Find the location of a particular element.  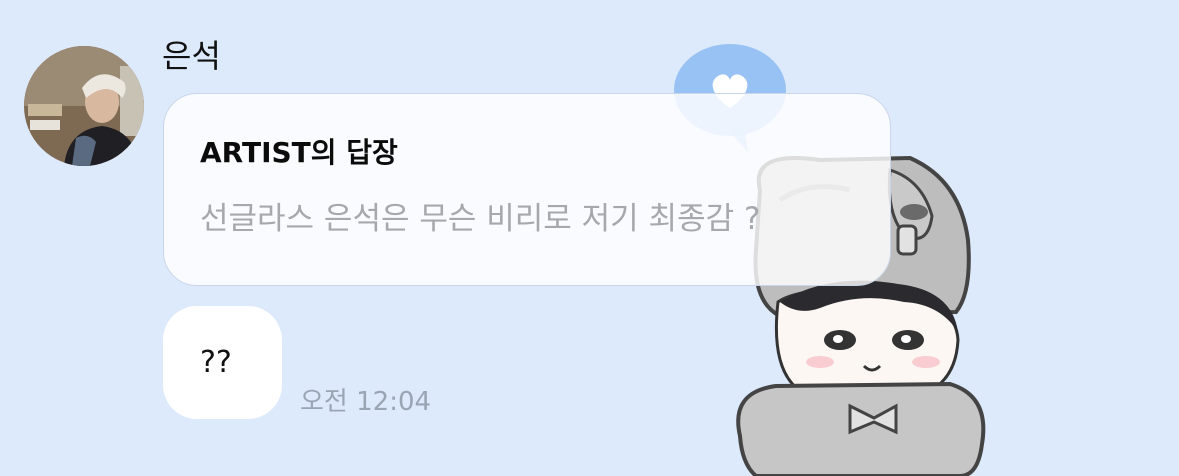

message-text: ?? is located at coordinates (216, 362).